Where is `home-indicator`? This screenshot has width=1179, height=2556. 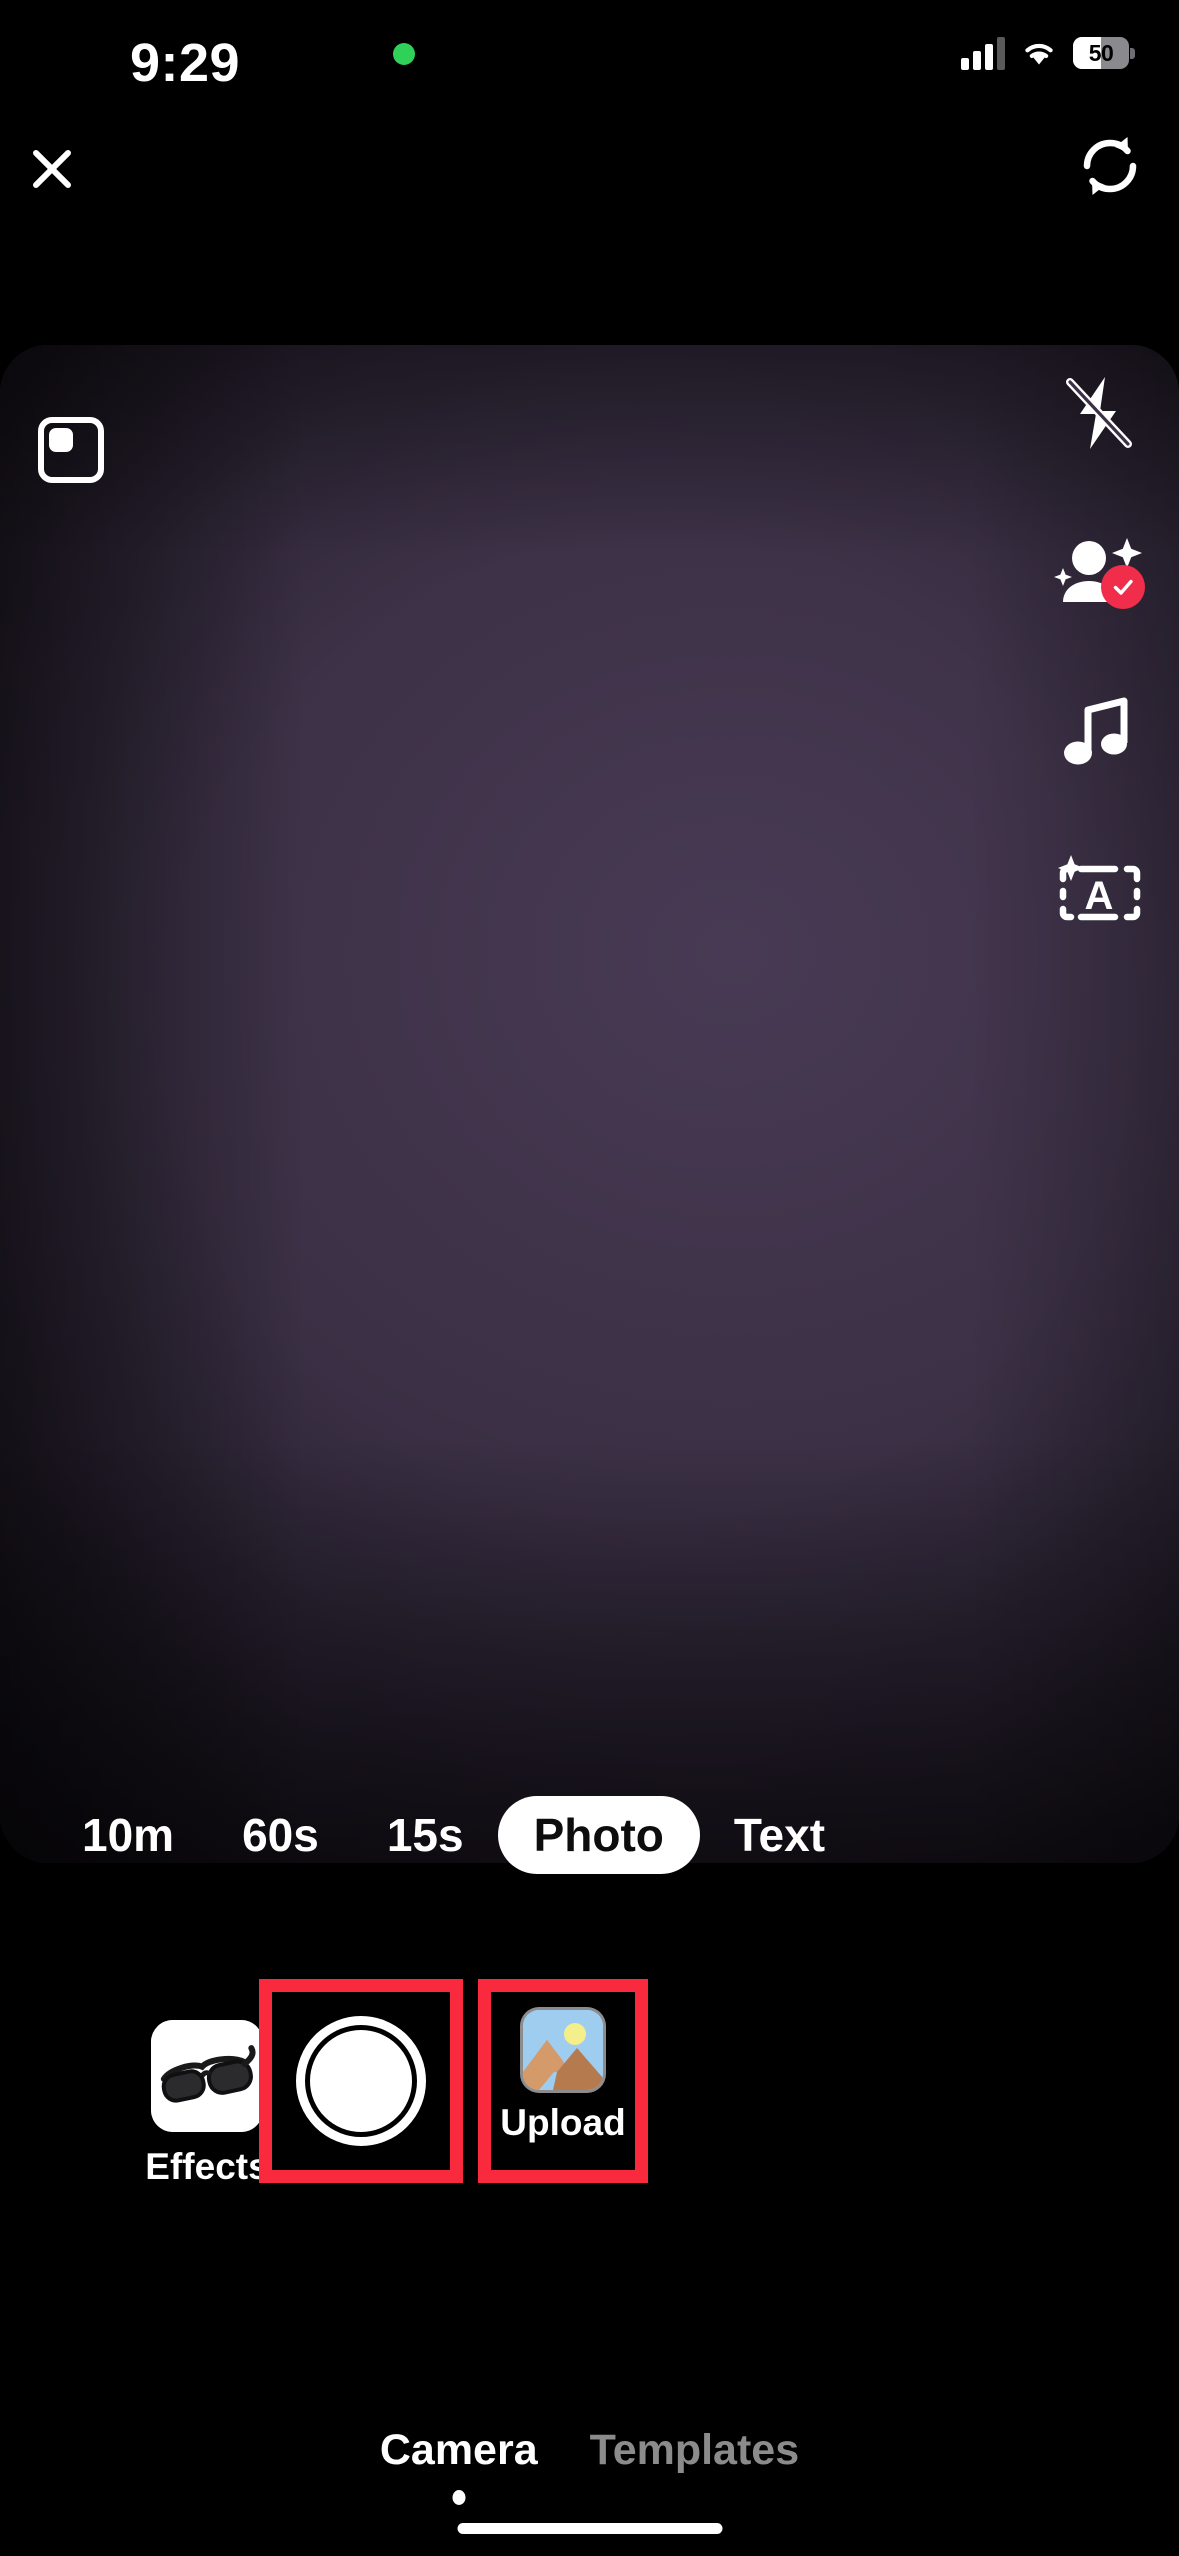 home-indicator is located at coordinates (589, 2528).